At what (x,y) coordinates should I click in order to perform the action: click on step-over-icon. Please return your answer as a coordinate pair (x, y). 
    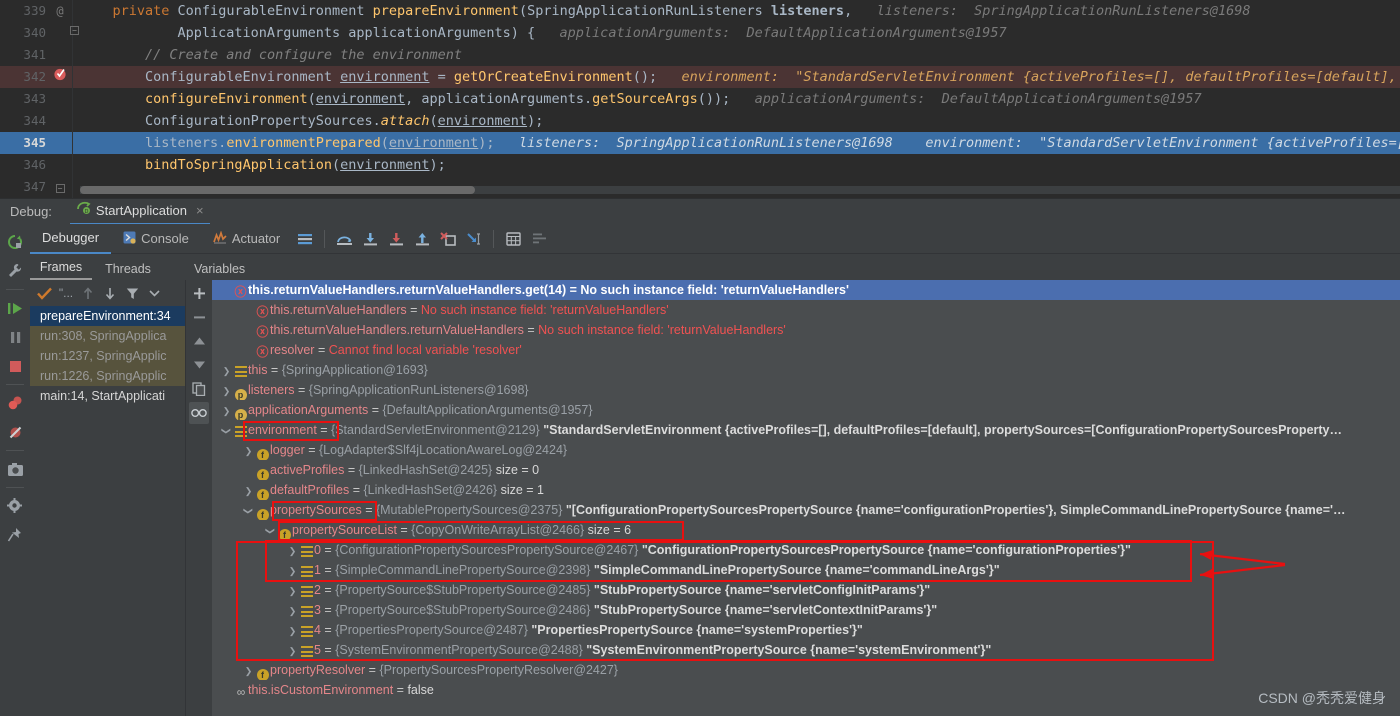
    Looking at the image, I should click on (344, 239).